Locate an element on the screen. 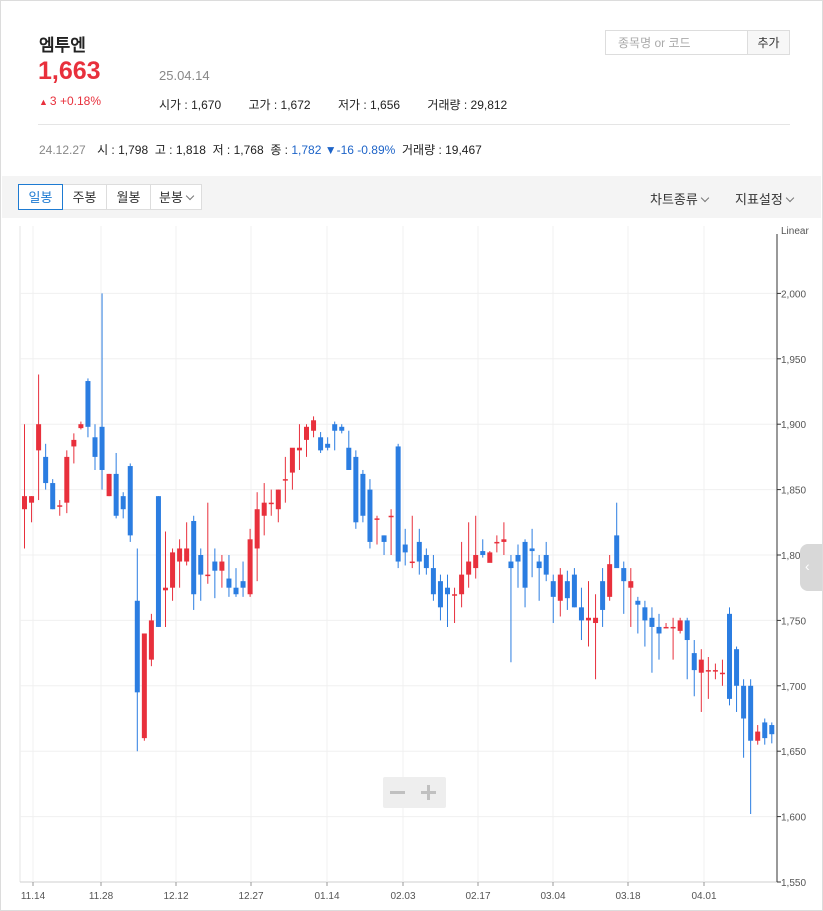 The image size is (823, 911). x-tick-label: 03.18 is located at coordinates (627, 896).